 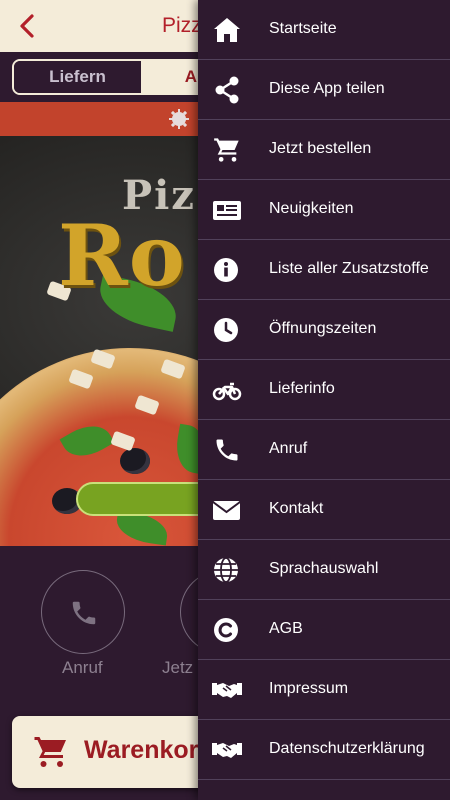 I want to click on menu-item-label: Impressum, so click(x=309, y=688).